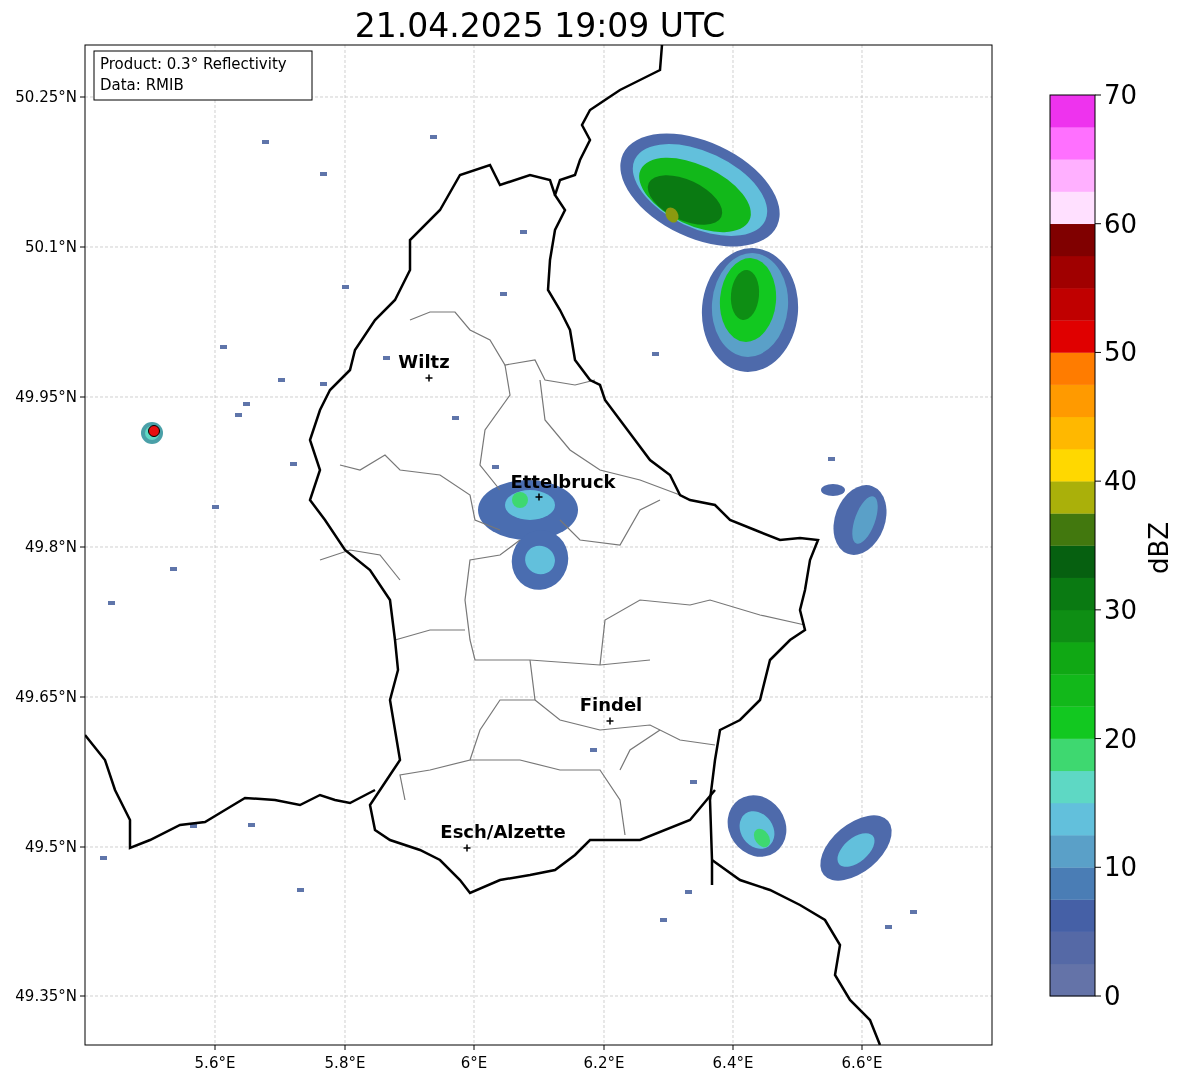  What do you see at coordinates (46, 397) in the screenshot?
I see `latitude-label: 49.95°N` at bounding box center [46, 397].